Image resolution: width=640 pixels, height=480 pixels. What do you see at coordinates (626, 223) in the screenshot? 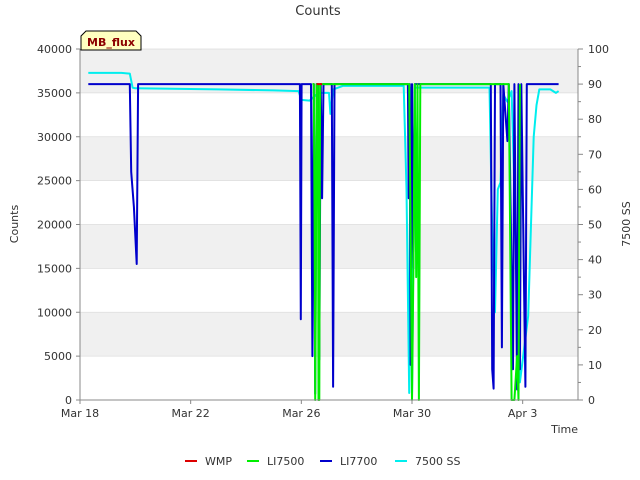
I see `y2-axis-label: 7500 SS` at bounding box center [626, 223].